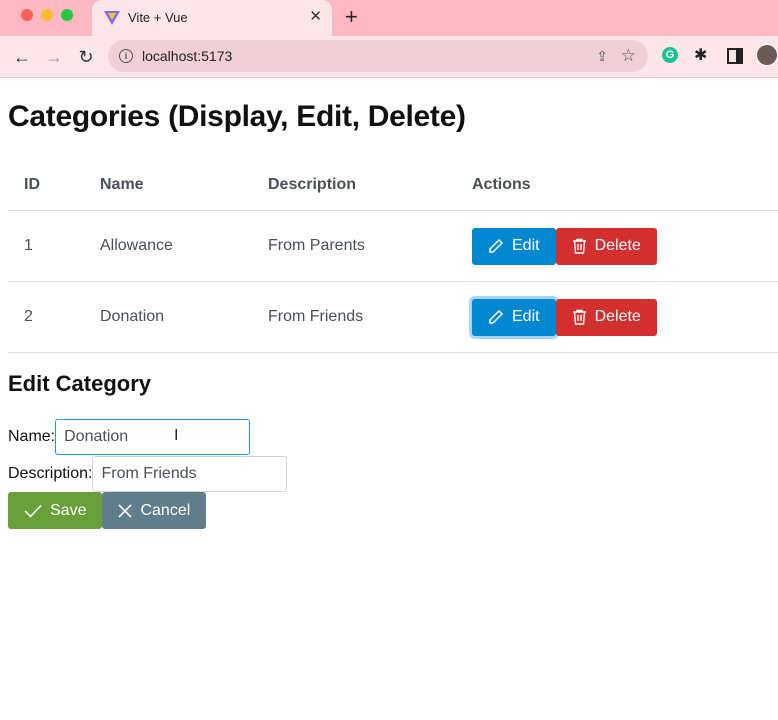 Image resolution: width=778 pixels, height=720 pixels. Describe the element at coordinates (735, 56) in the screenshot. I see `side-panel-icon` at that location.